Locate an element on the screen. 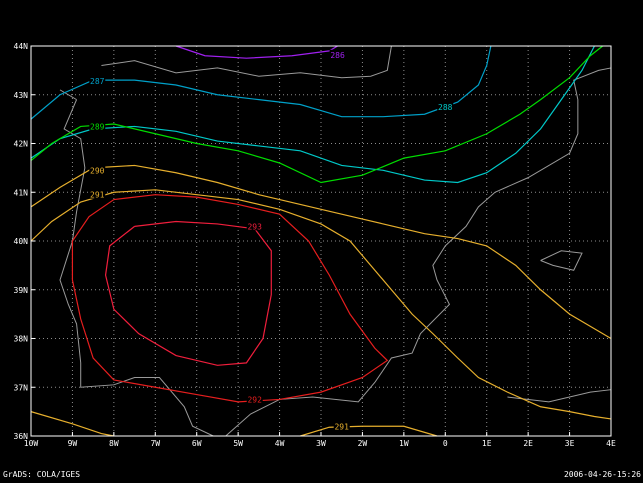 The image size is (643, 483). x-tick-label: 1W is located at coordinates (404, 443).